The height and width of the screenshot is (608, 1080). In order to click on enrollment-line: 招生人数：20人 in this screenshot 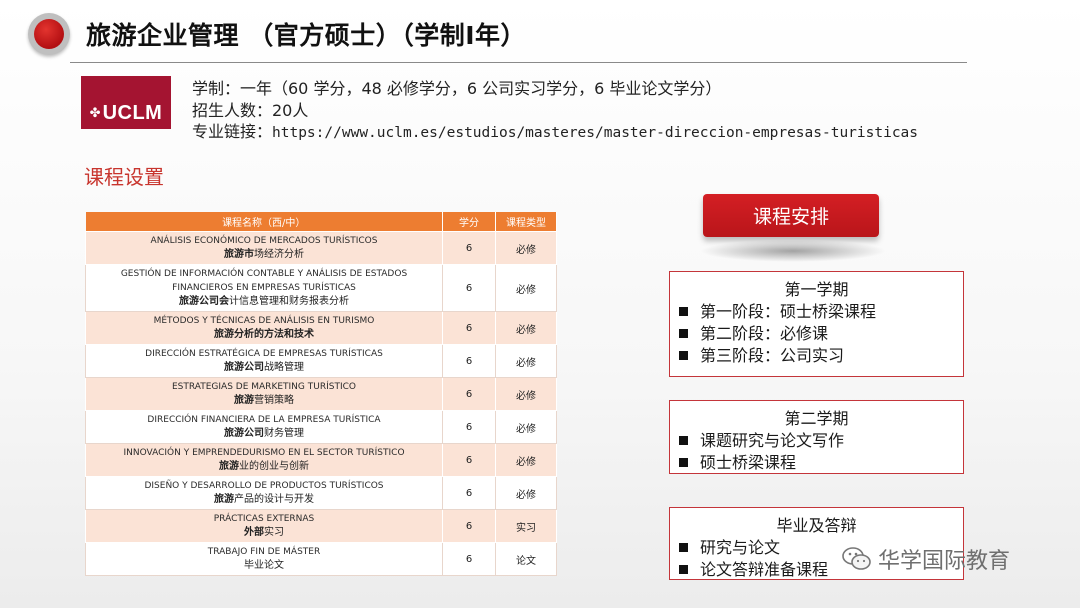, I will do `click(250, 110)`.